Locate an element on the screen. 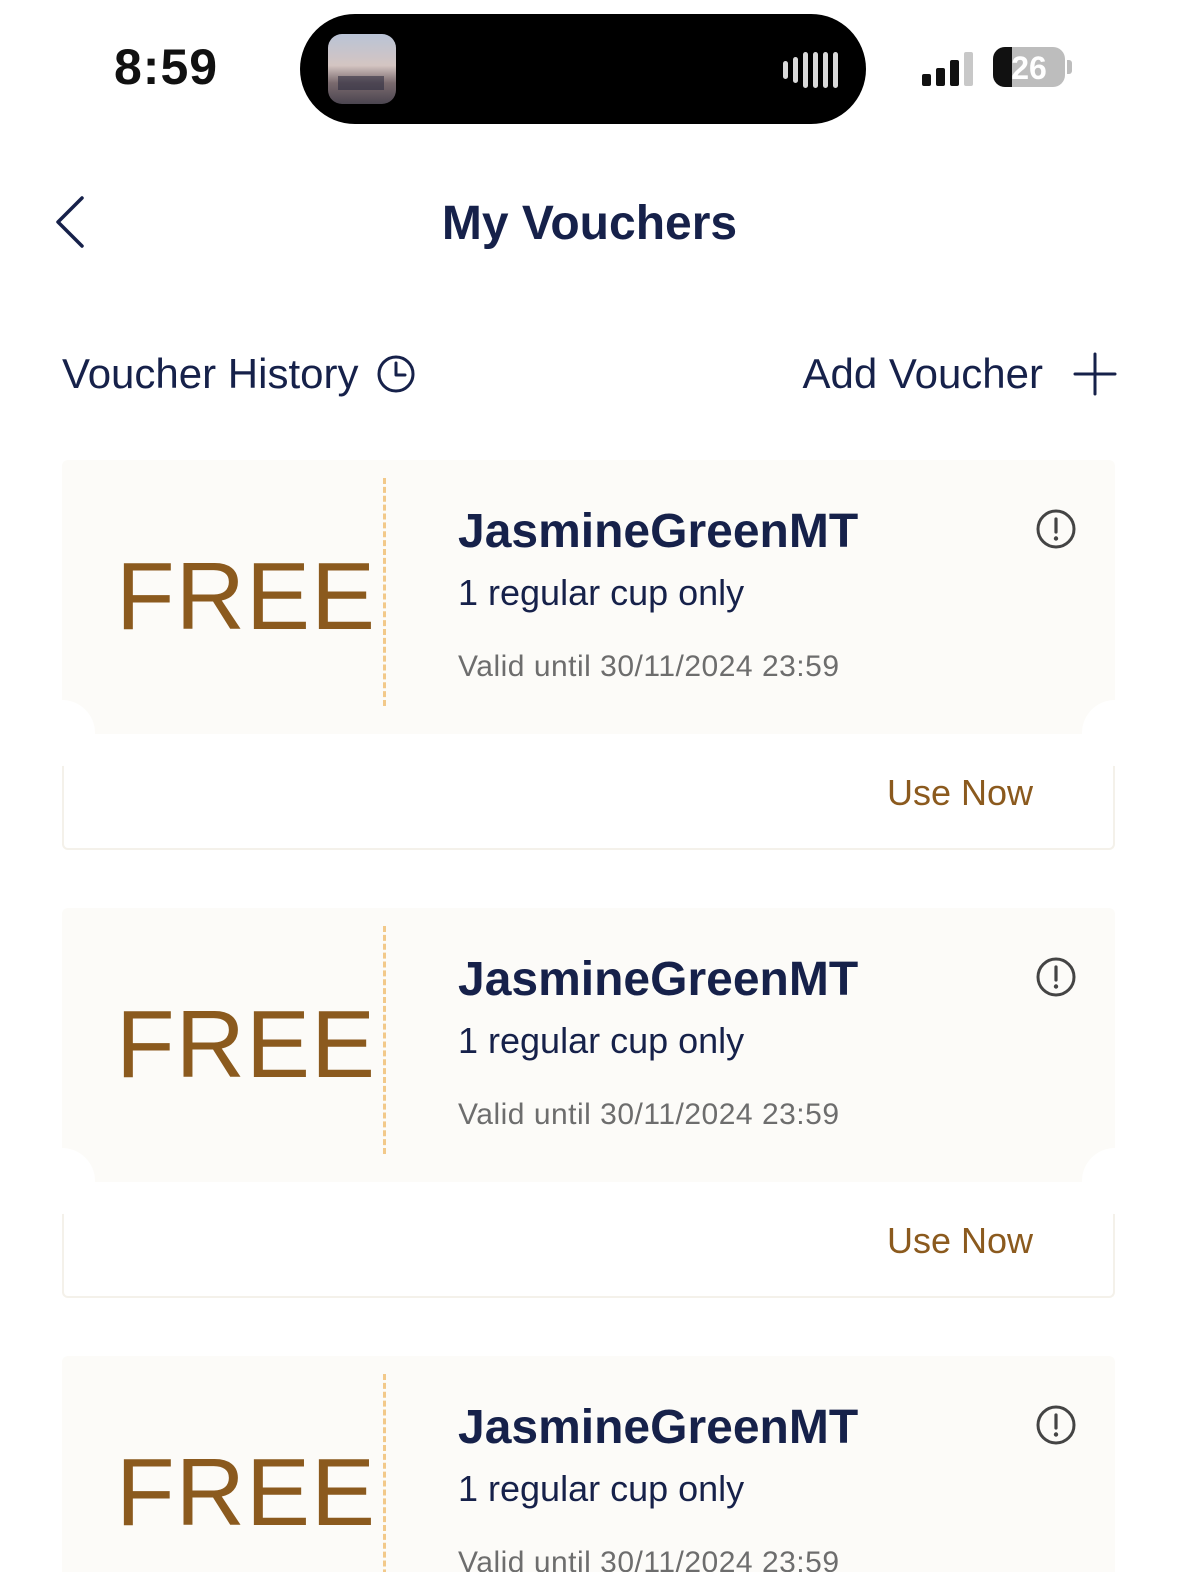  dynamic-island is located at coordinates (583, 69).